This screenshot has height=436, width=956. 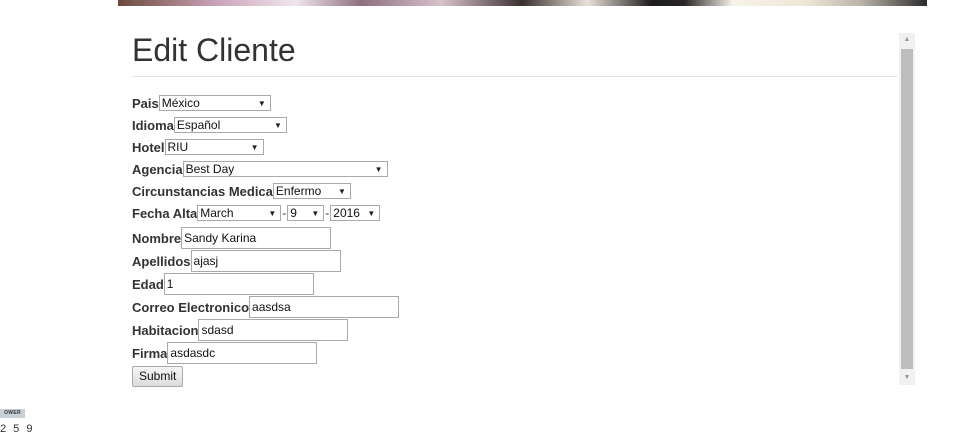 What do you see at coordinates (165, 330) in the screenshot?
I see `habitacion-label: Habitacion` at bounding box center [165, 330].